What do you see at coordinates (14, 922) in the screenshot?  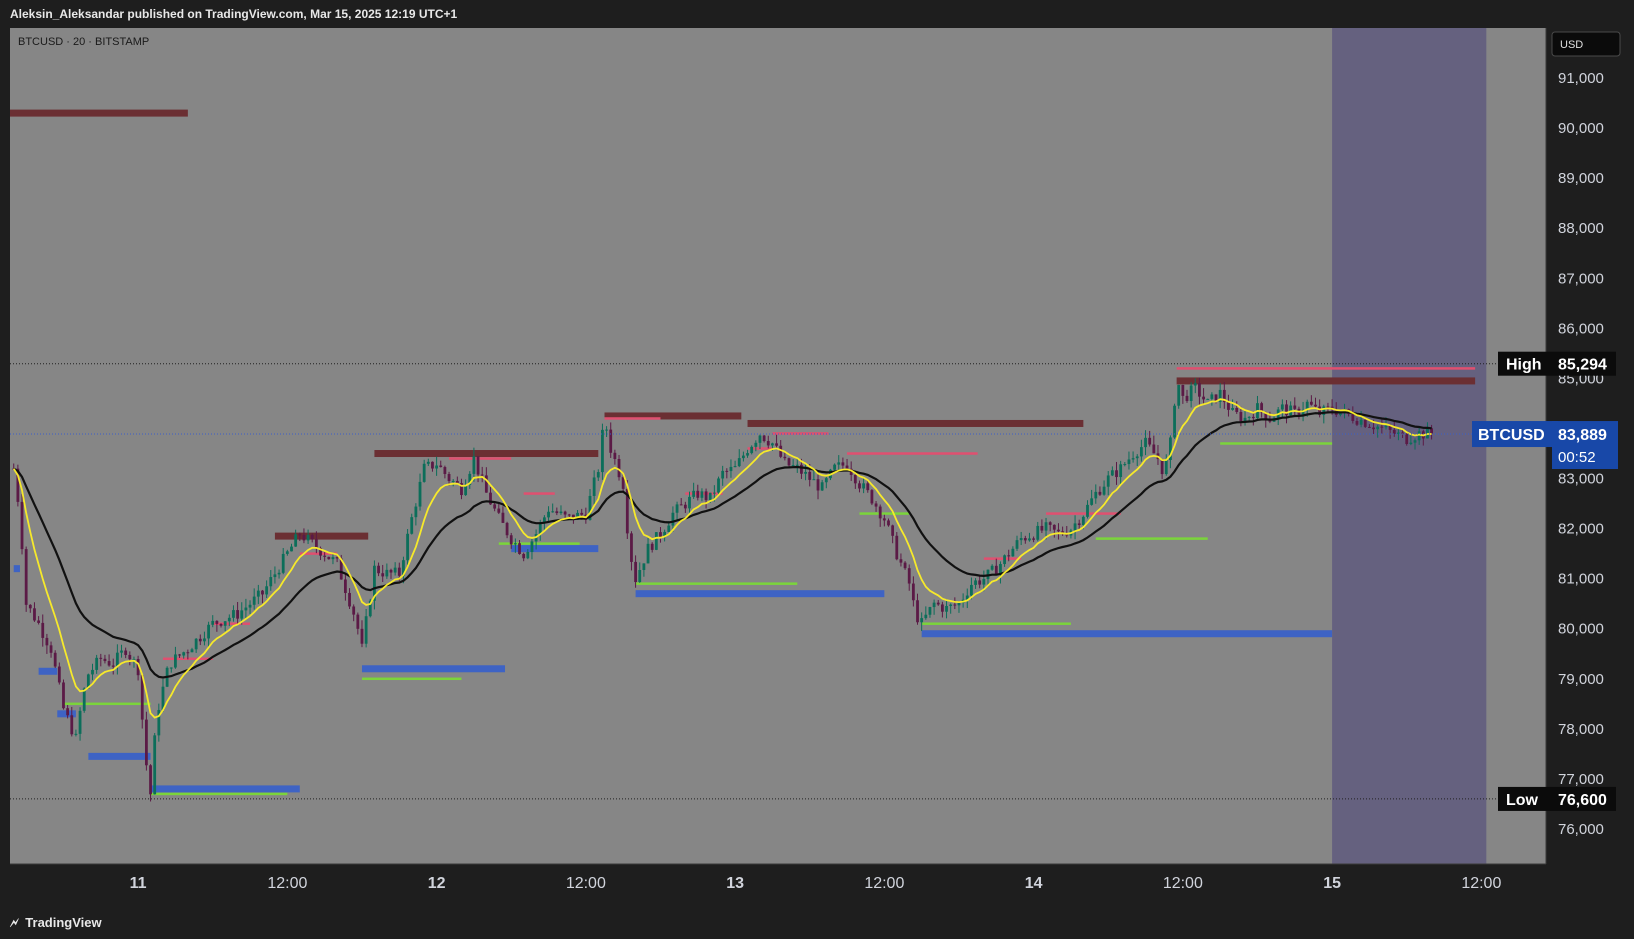 I see `tradingview-logo-icon: 🗲` at bounding box center [14, 922].